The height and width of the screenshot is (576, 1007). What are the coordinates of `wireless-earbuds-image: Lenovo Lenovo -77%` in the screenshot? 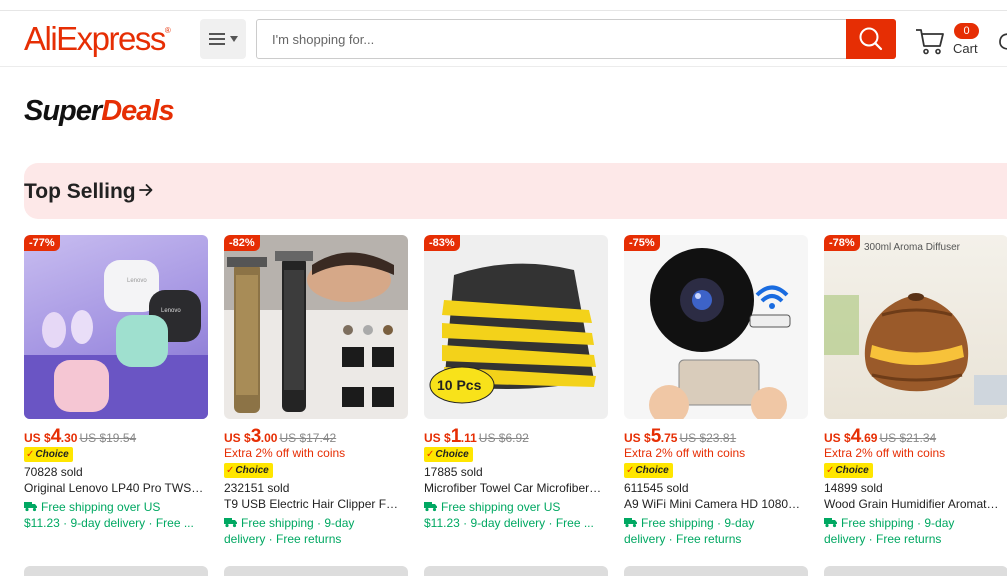 It's located at (116, 327).